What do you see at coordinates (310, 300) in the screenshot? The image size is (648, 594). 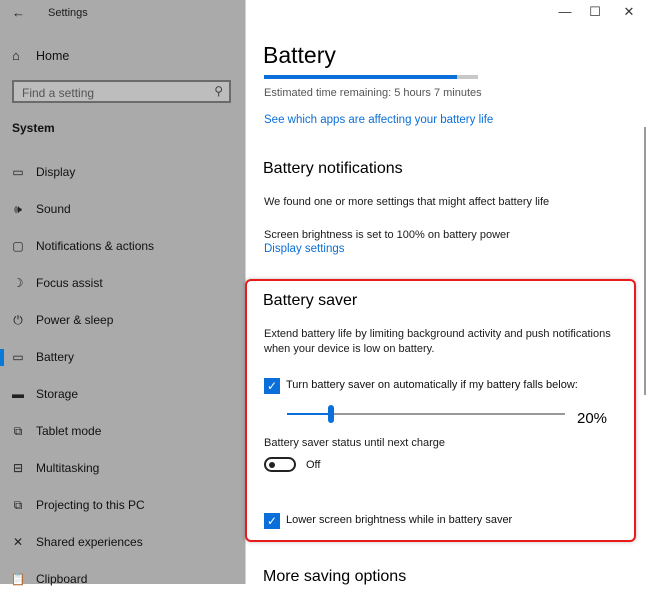 I see `battery-saver-heading: Battery saver` at bounding box center [310, 300].